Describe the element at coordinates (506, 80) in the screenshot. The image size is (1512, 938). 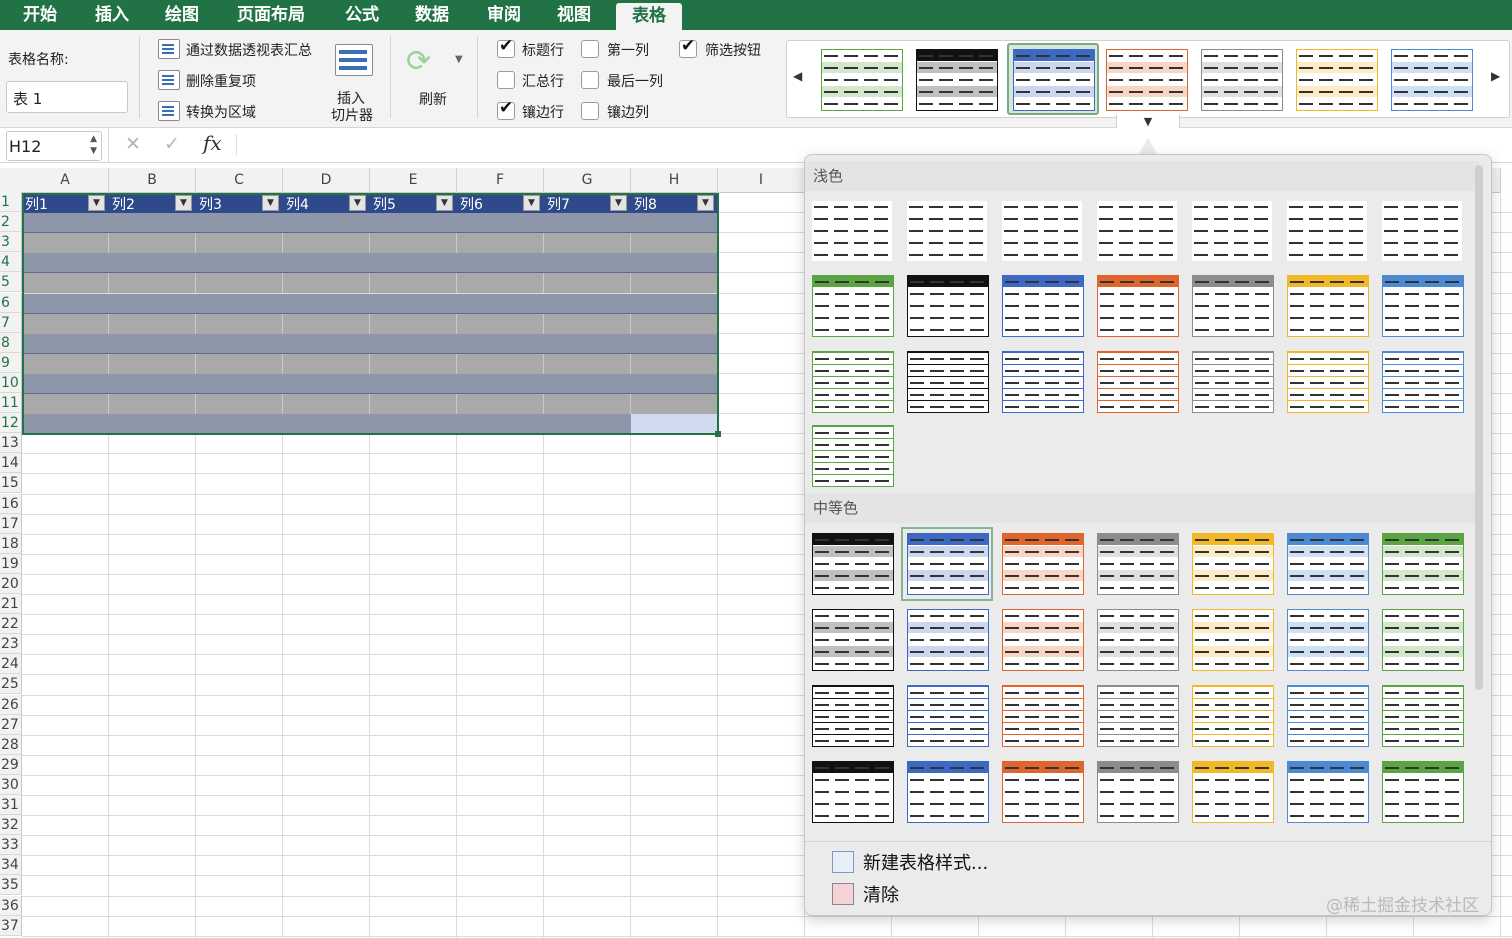
I see `total-row-checkbox` at that location.